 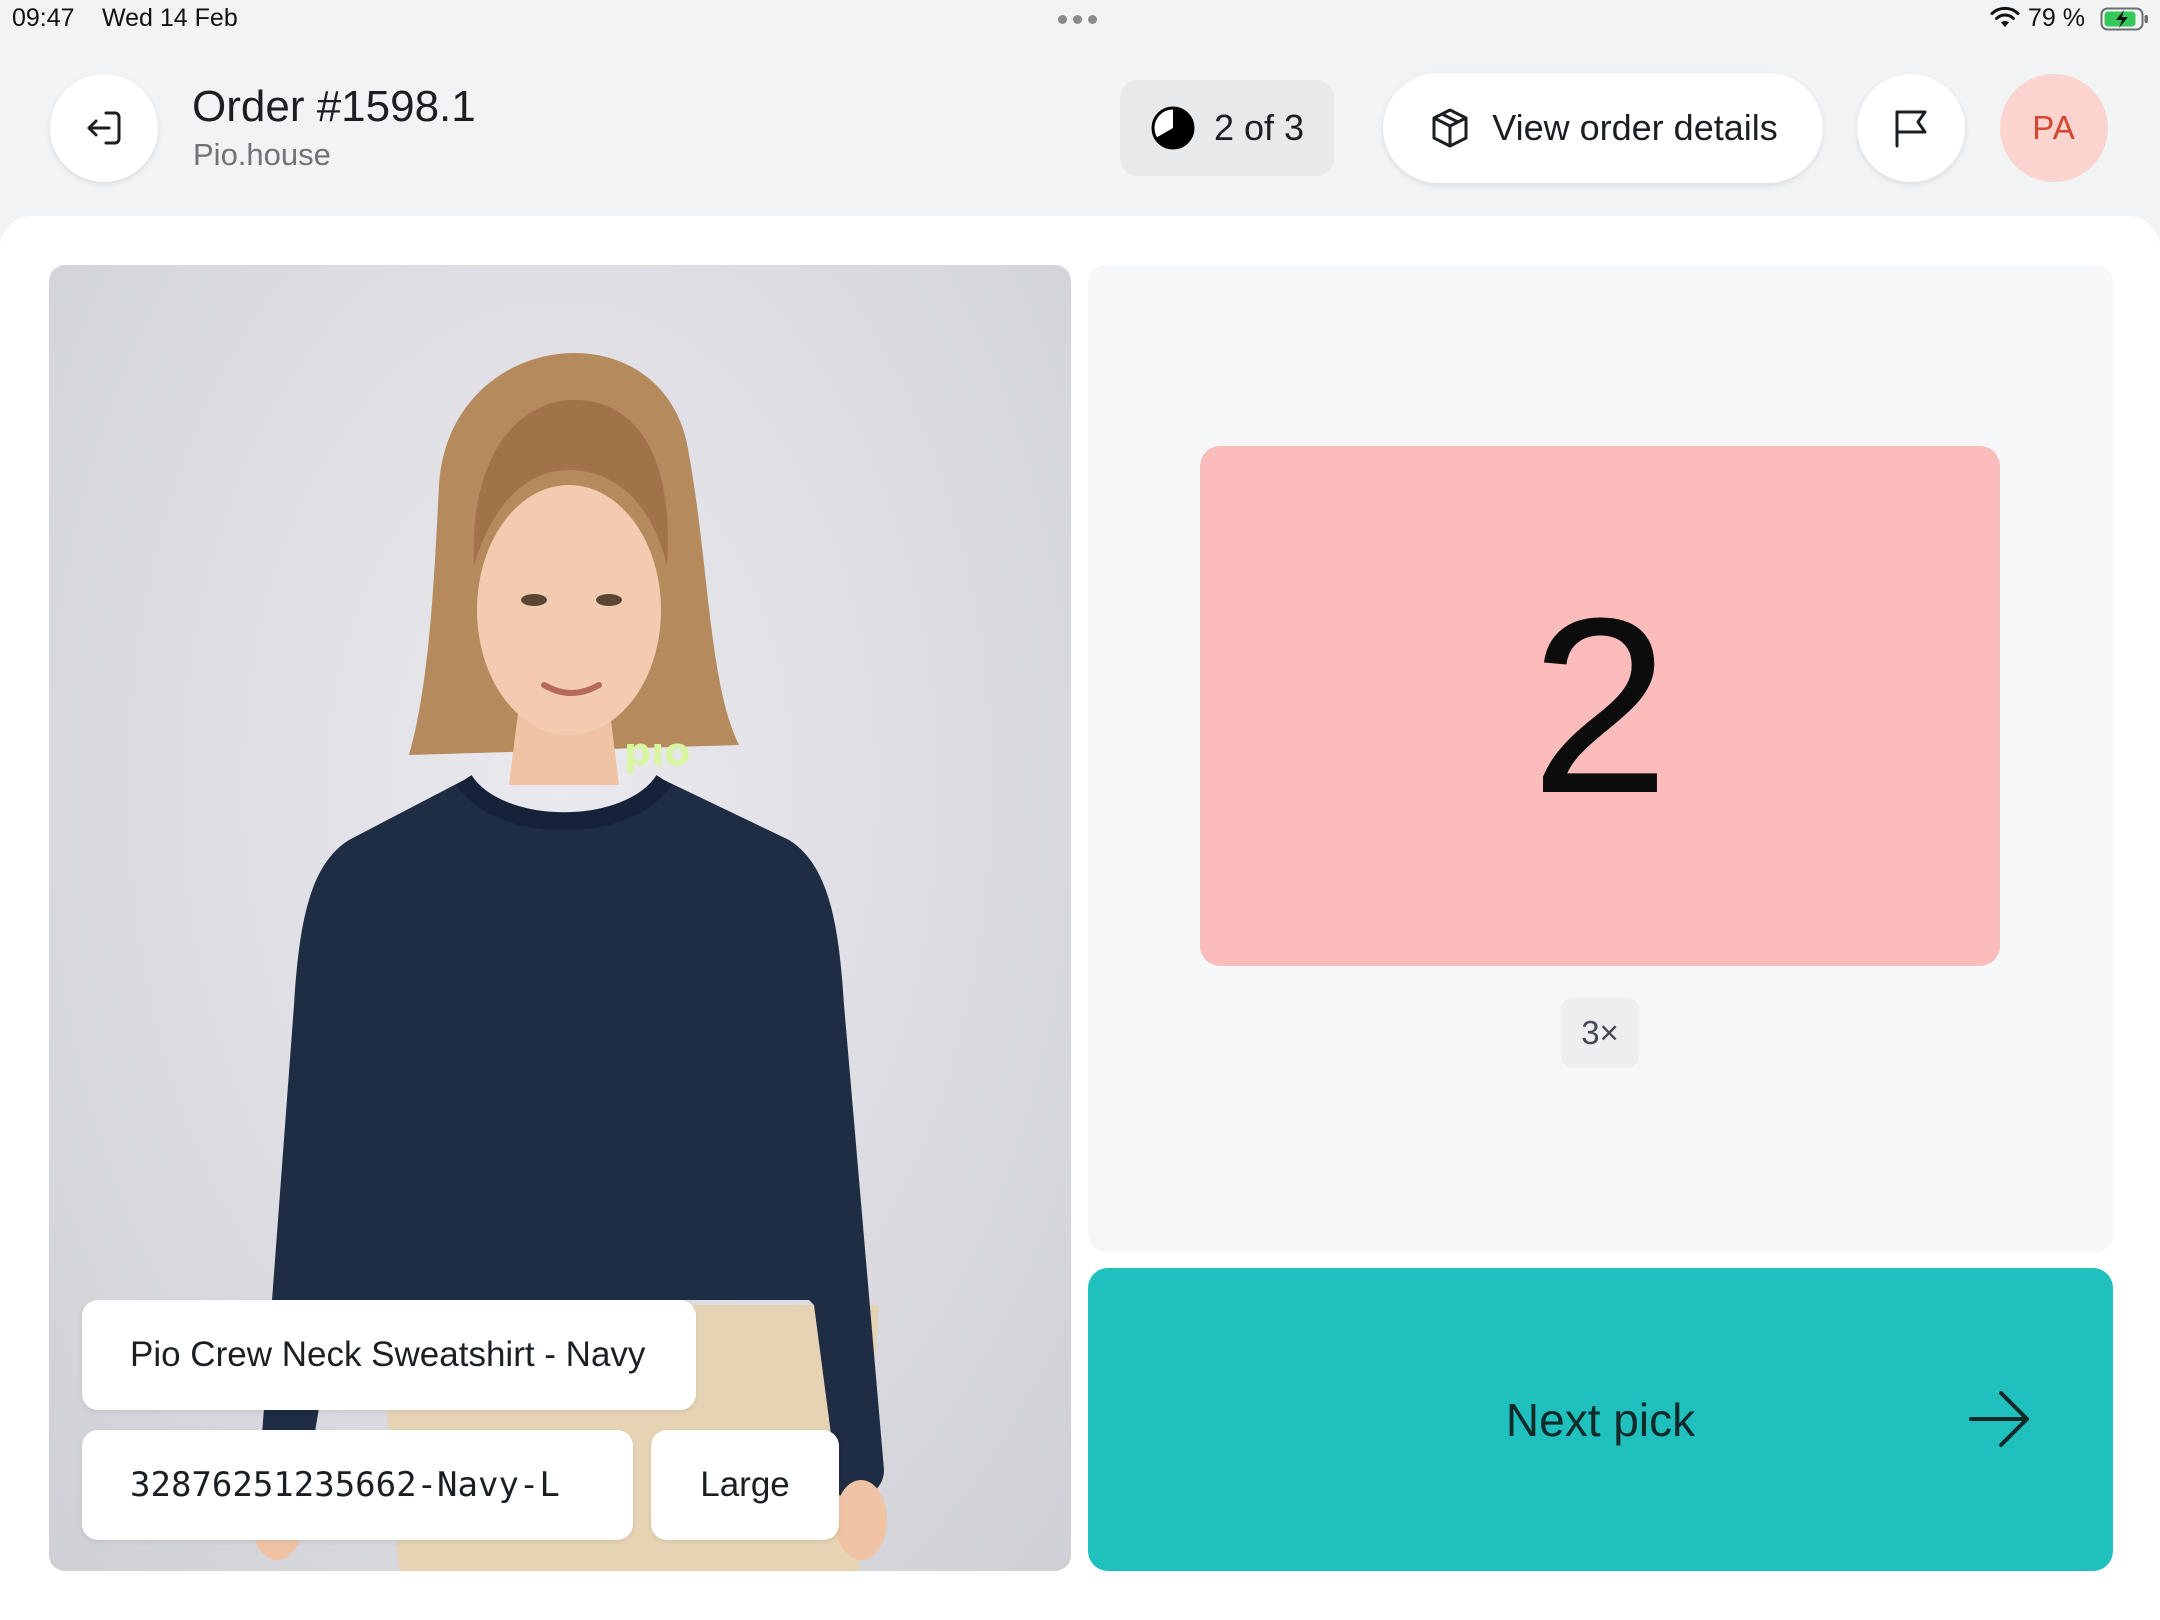 I want to click on exit-icon, so click(x=104, y=128).